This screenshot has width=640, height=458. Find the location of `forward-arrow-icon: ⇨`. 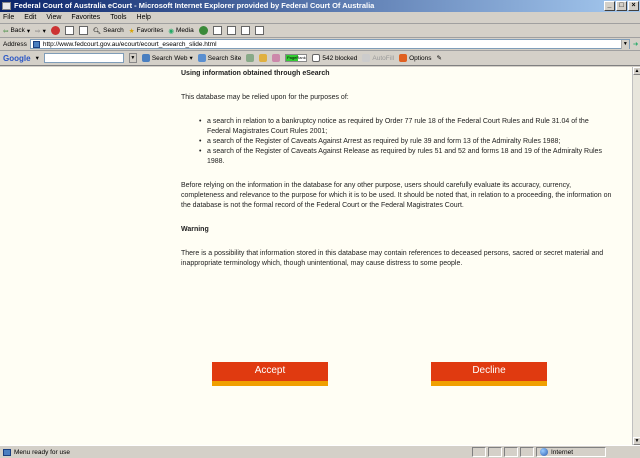

forward-arrow-icon: ⇨ is located at coordinates (38, 31).